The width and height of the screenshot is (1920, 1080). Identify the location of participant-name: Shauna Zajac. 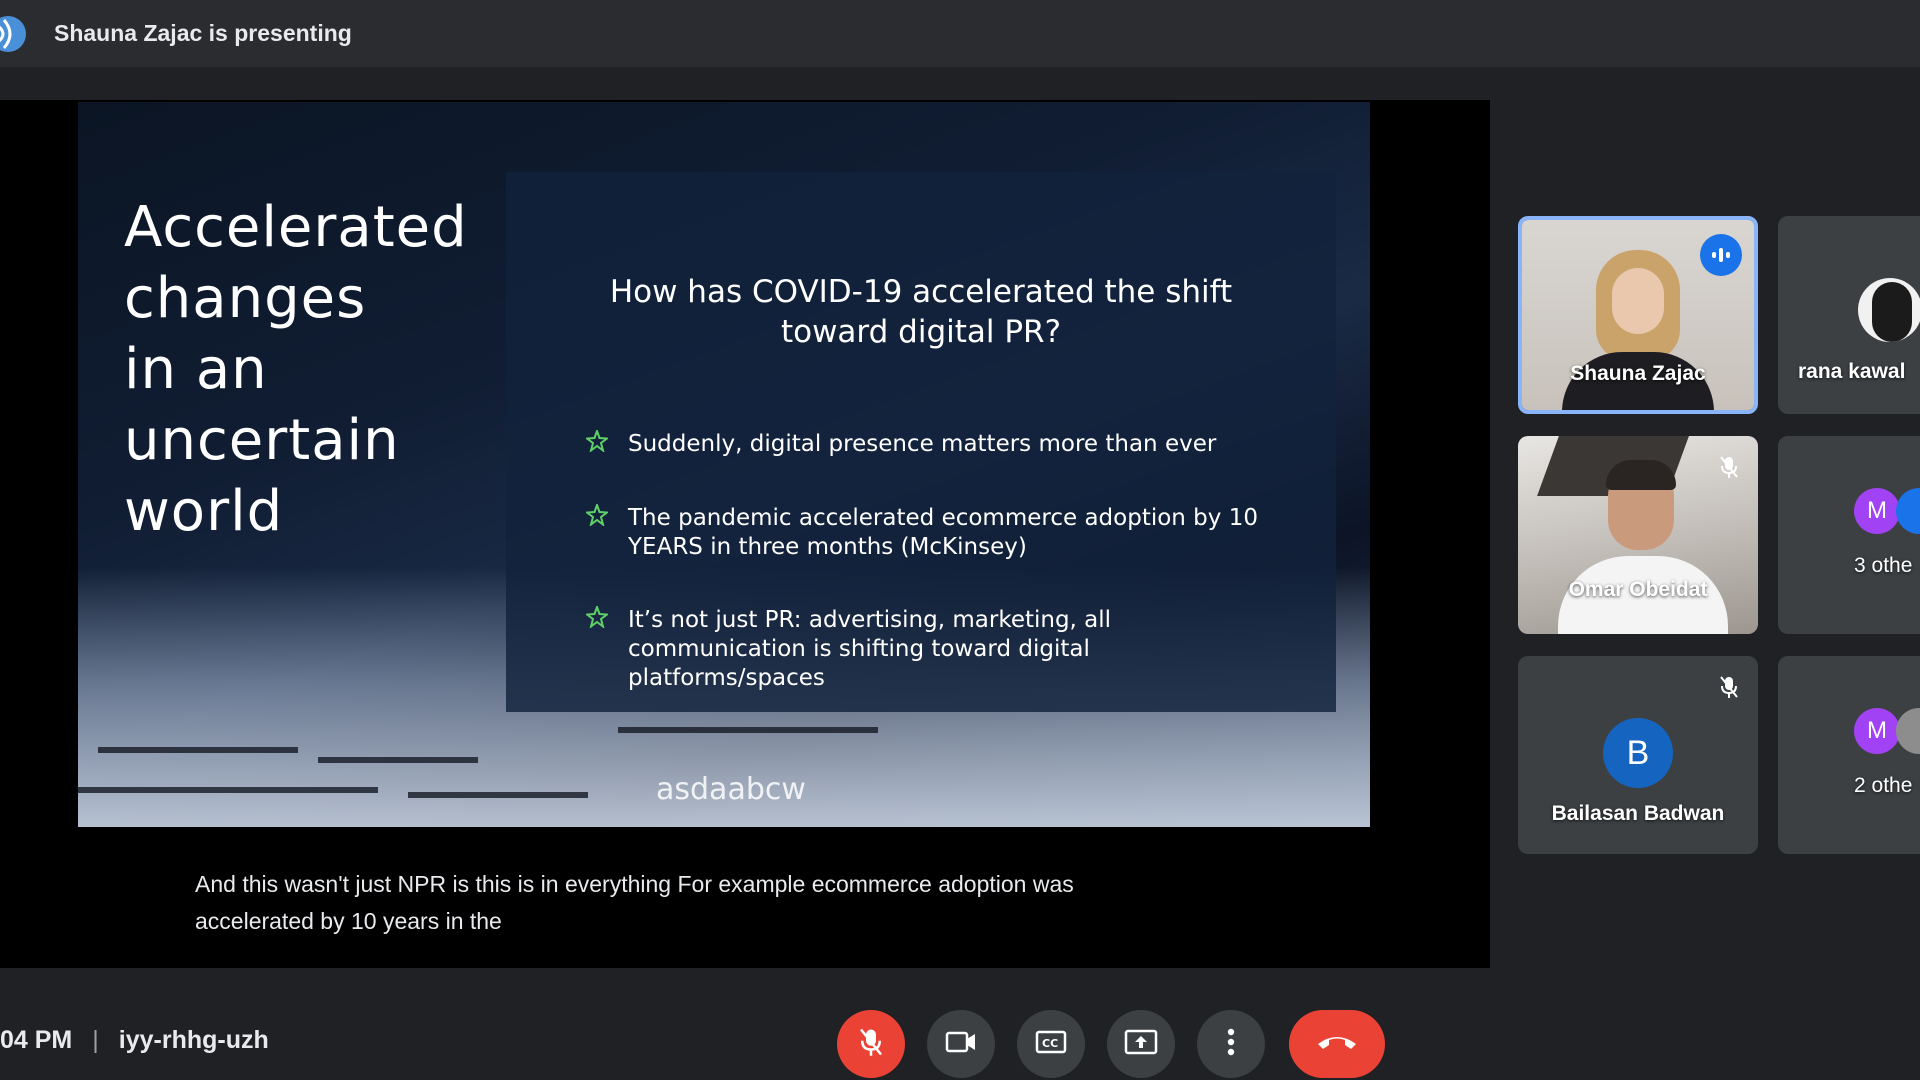
(1638, 373).